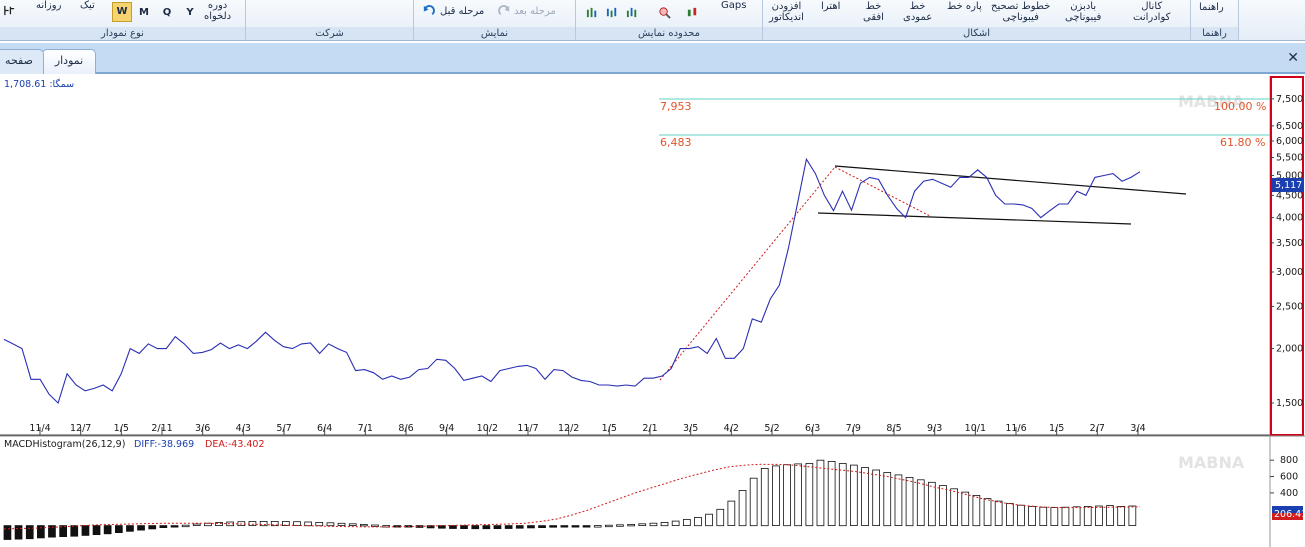 This screenshot has width=1305, height=547. What do you see at coordinates (690, 428) in the screenshot?
I see `price-xtick-label: 3/5` at bounding box center [690, 428].